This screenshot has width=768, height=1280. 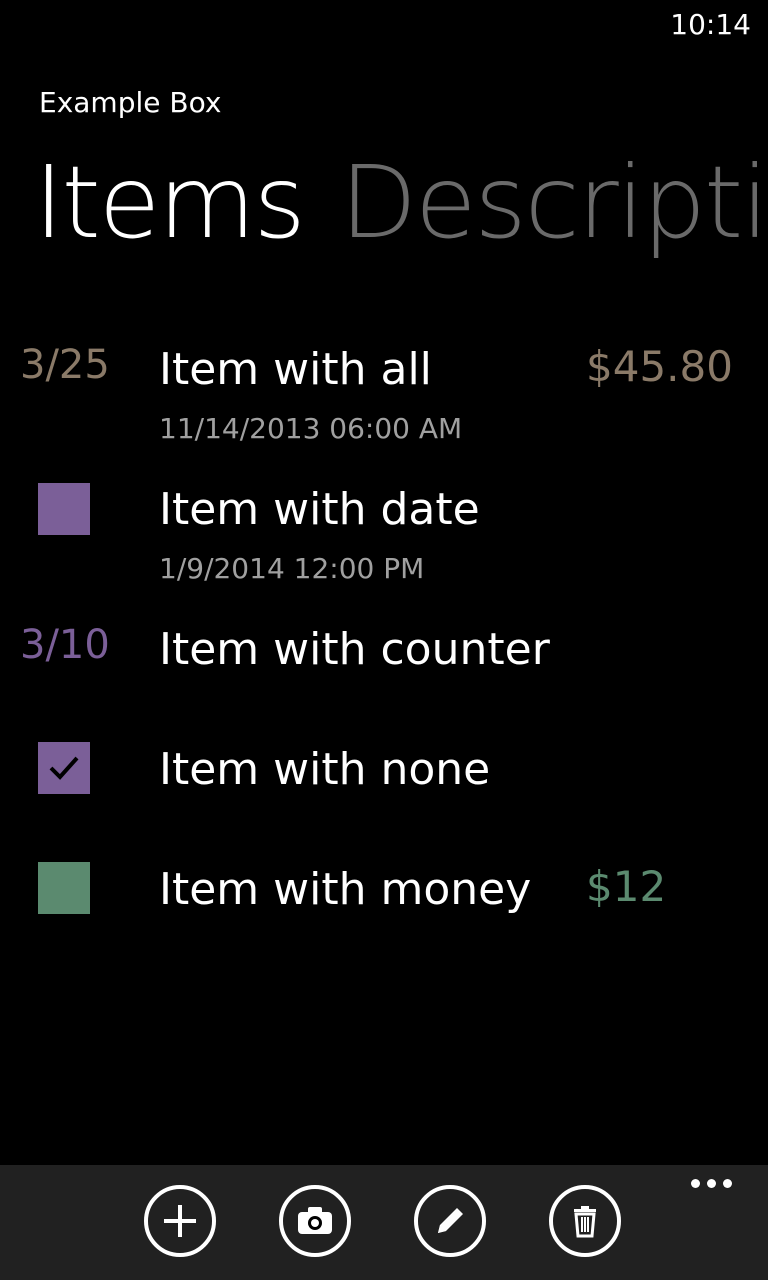 What do you see at coordinates (65, 645) in the screenshot?
I see `item-count: 3/10` at bounding box center [65, 645].